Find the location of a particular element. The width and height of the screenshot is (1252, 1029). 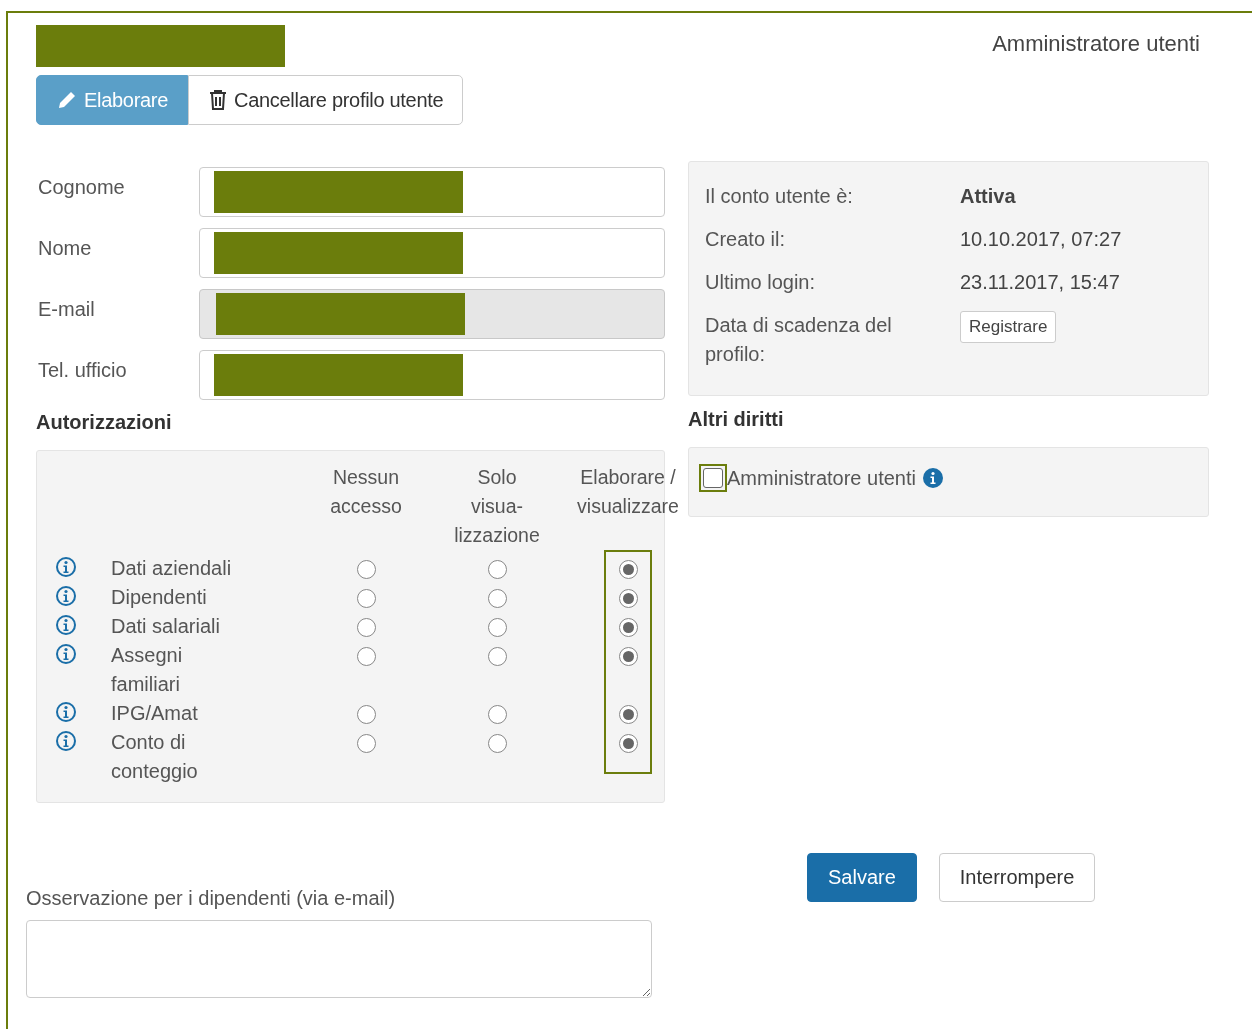

permission-label: Assegni familiari is located at coordinates (147, 670).